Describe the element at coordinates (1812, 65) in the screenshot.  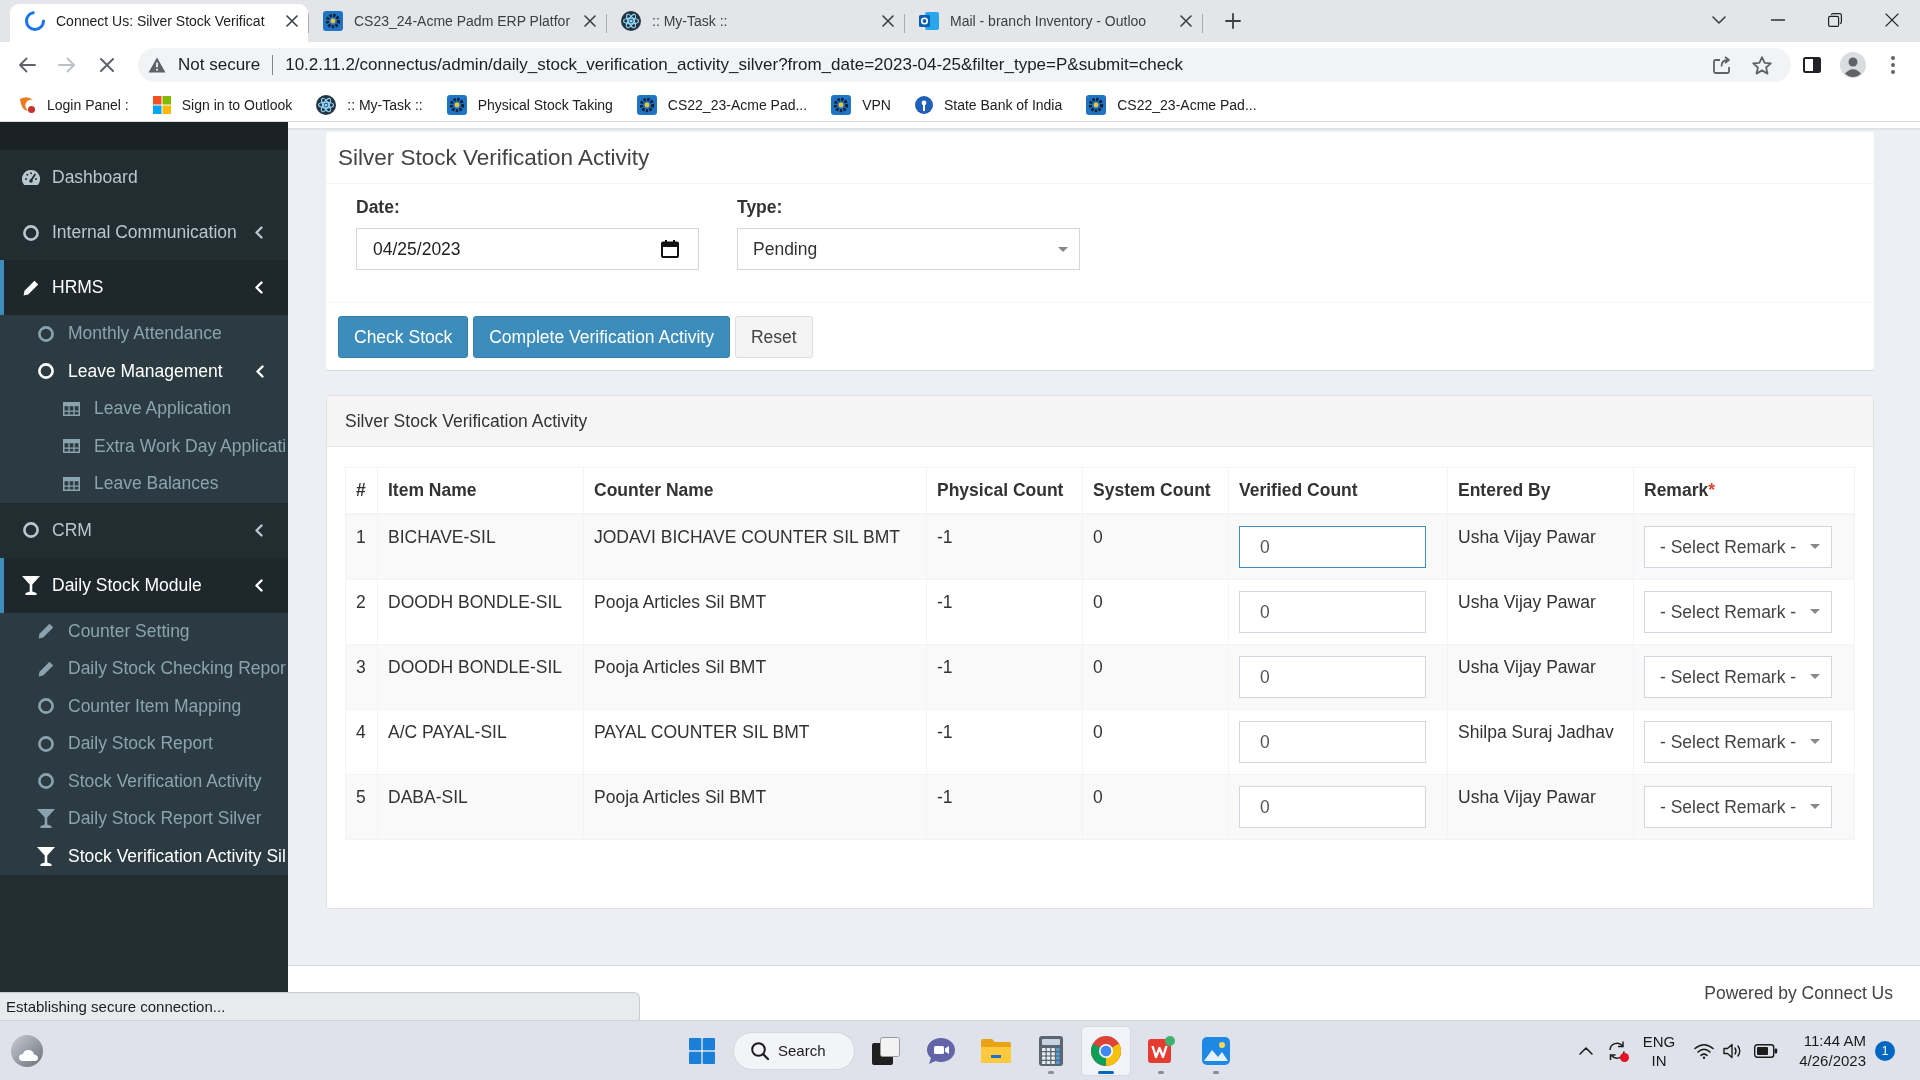
I see `side-panel-icon` at that location.